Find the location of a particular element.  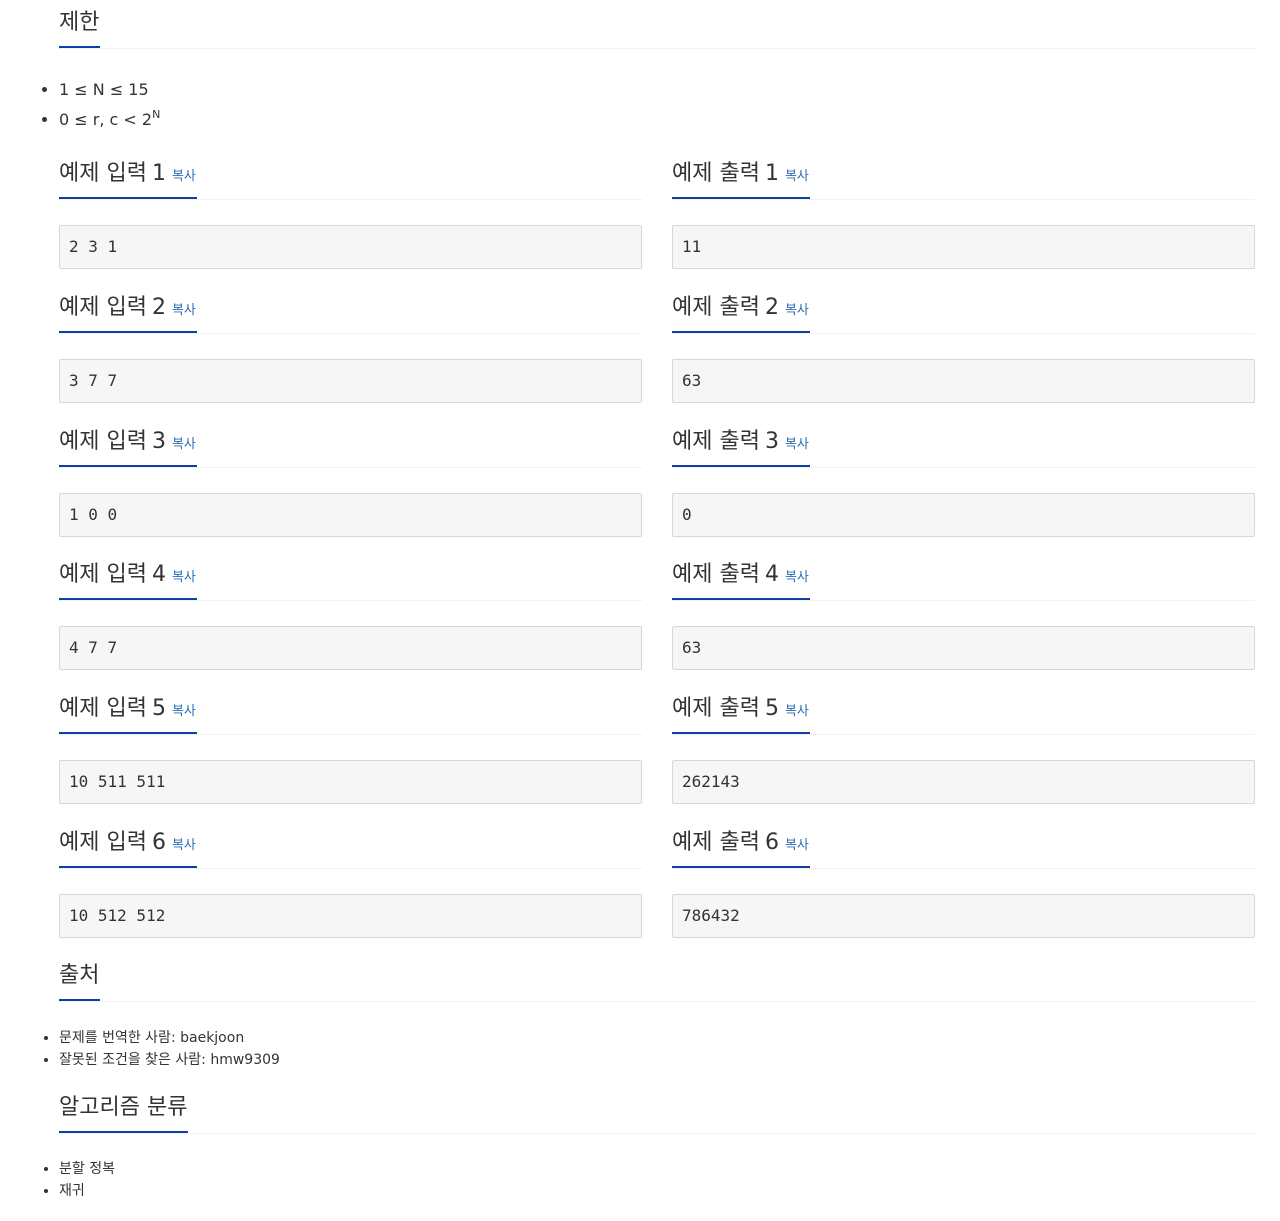

sample-output-header: 예제 출력 1 복사 is located at coordinates (963, 175).